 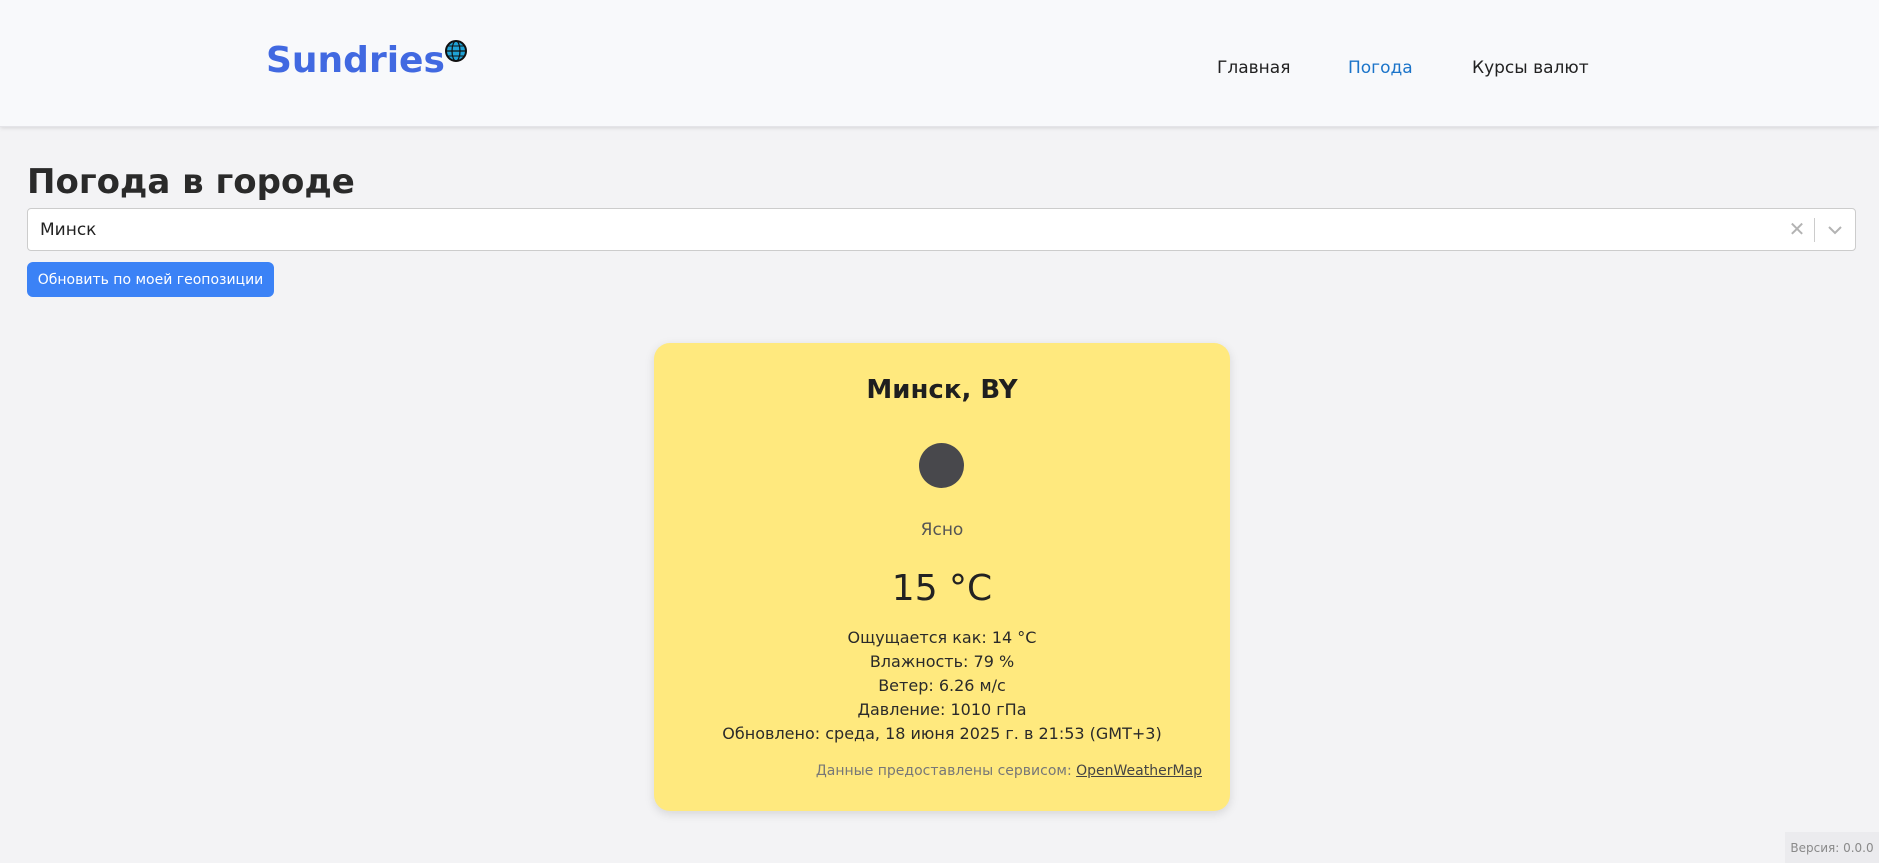 What do you see at coordinates (942, 637) in the screenshot?
I see `feels-like: Ощущается как: 14 °C` at bounding box center [942, 637].